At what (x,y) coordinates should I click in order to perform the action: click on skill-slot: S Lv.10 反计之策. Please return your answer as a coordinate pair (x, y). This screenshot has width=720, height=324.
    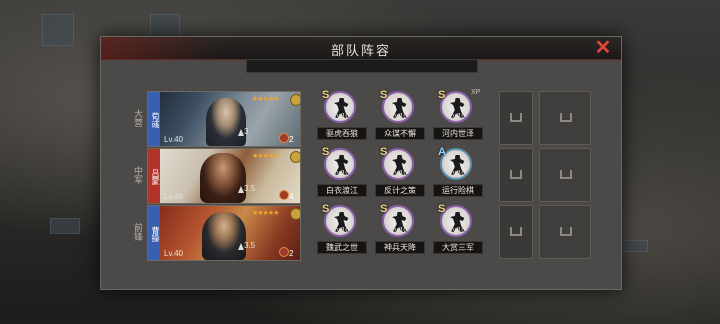
    Looking at the image, I should click on (400, 174).